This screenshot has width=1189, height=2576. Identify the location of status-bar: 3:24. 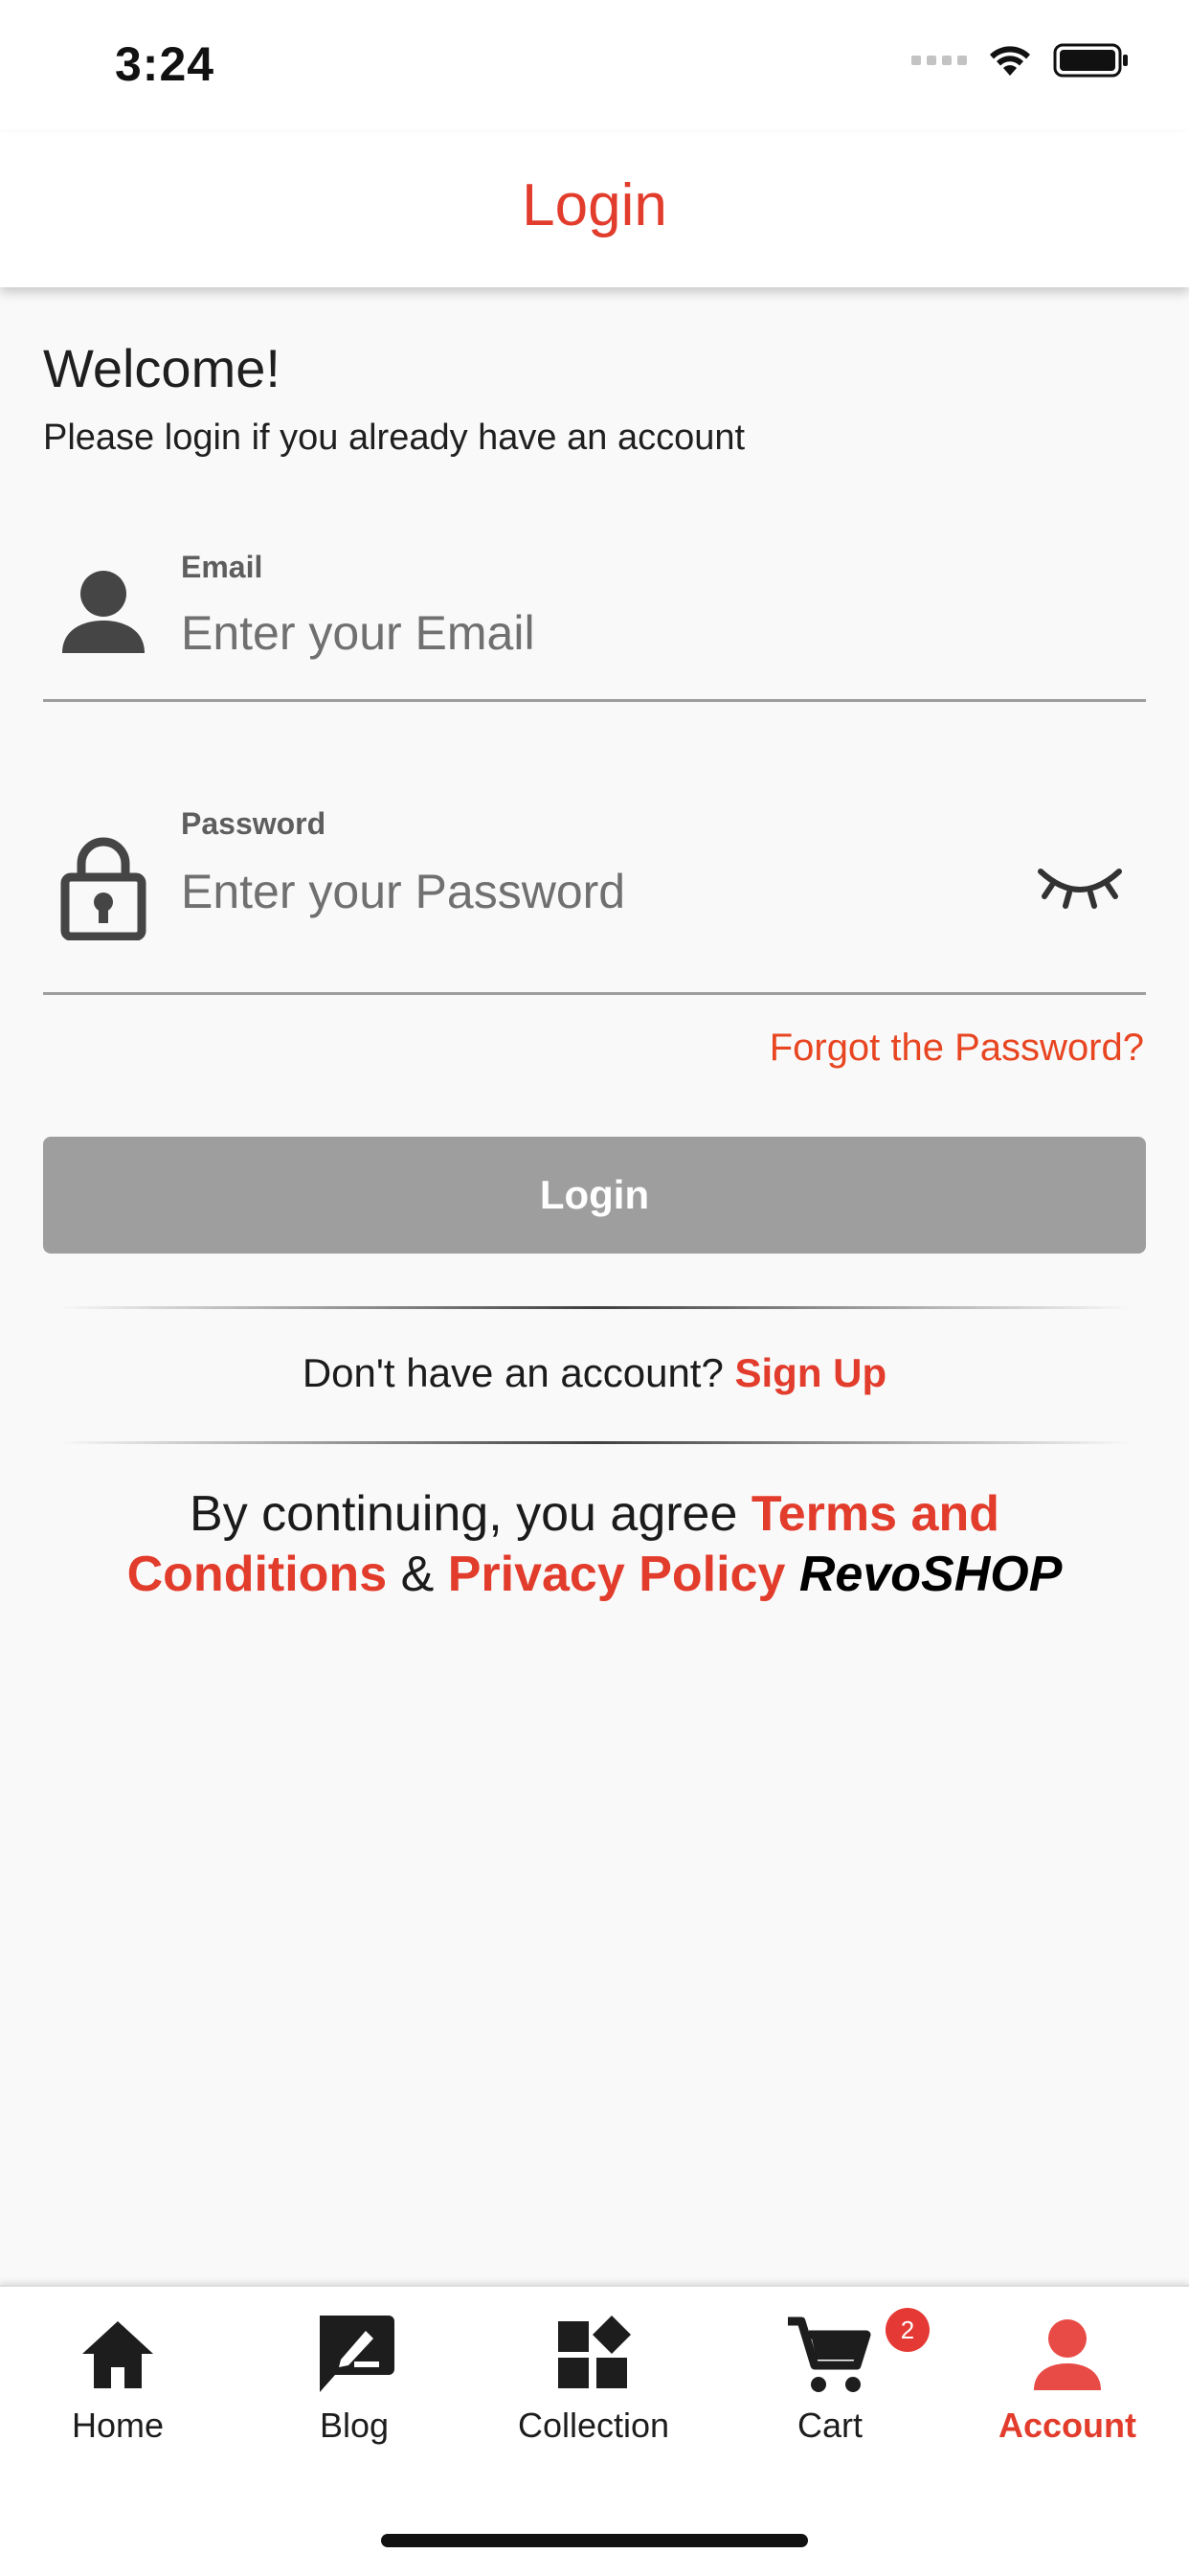
(594, 66).